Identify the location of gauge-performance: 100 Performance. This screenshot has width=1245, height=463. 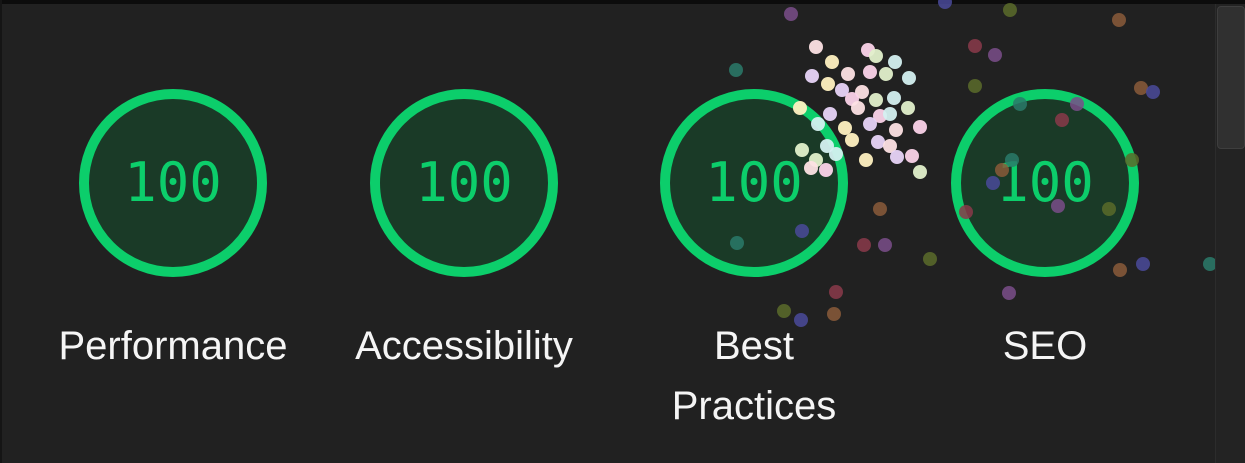
(173, 253).